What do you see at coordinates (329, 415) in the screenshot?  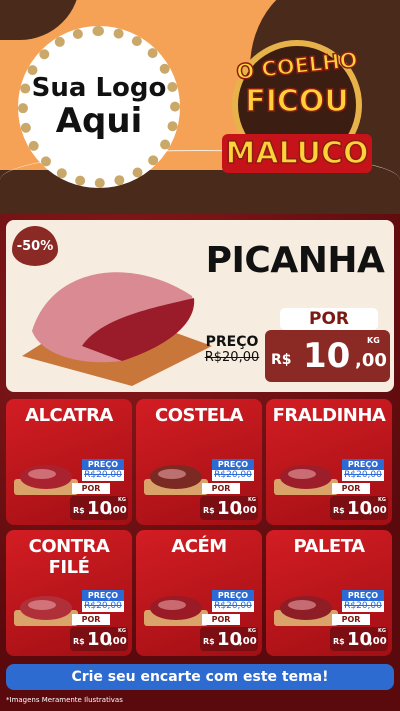 I see `product-name: FRALDINHA` at bounding box center [329, 415].